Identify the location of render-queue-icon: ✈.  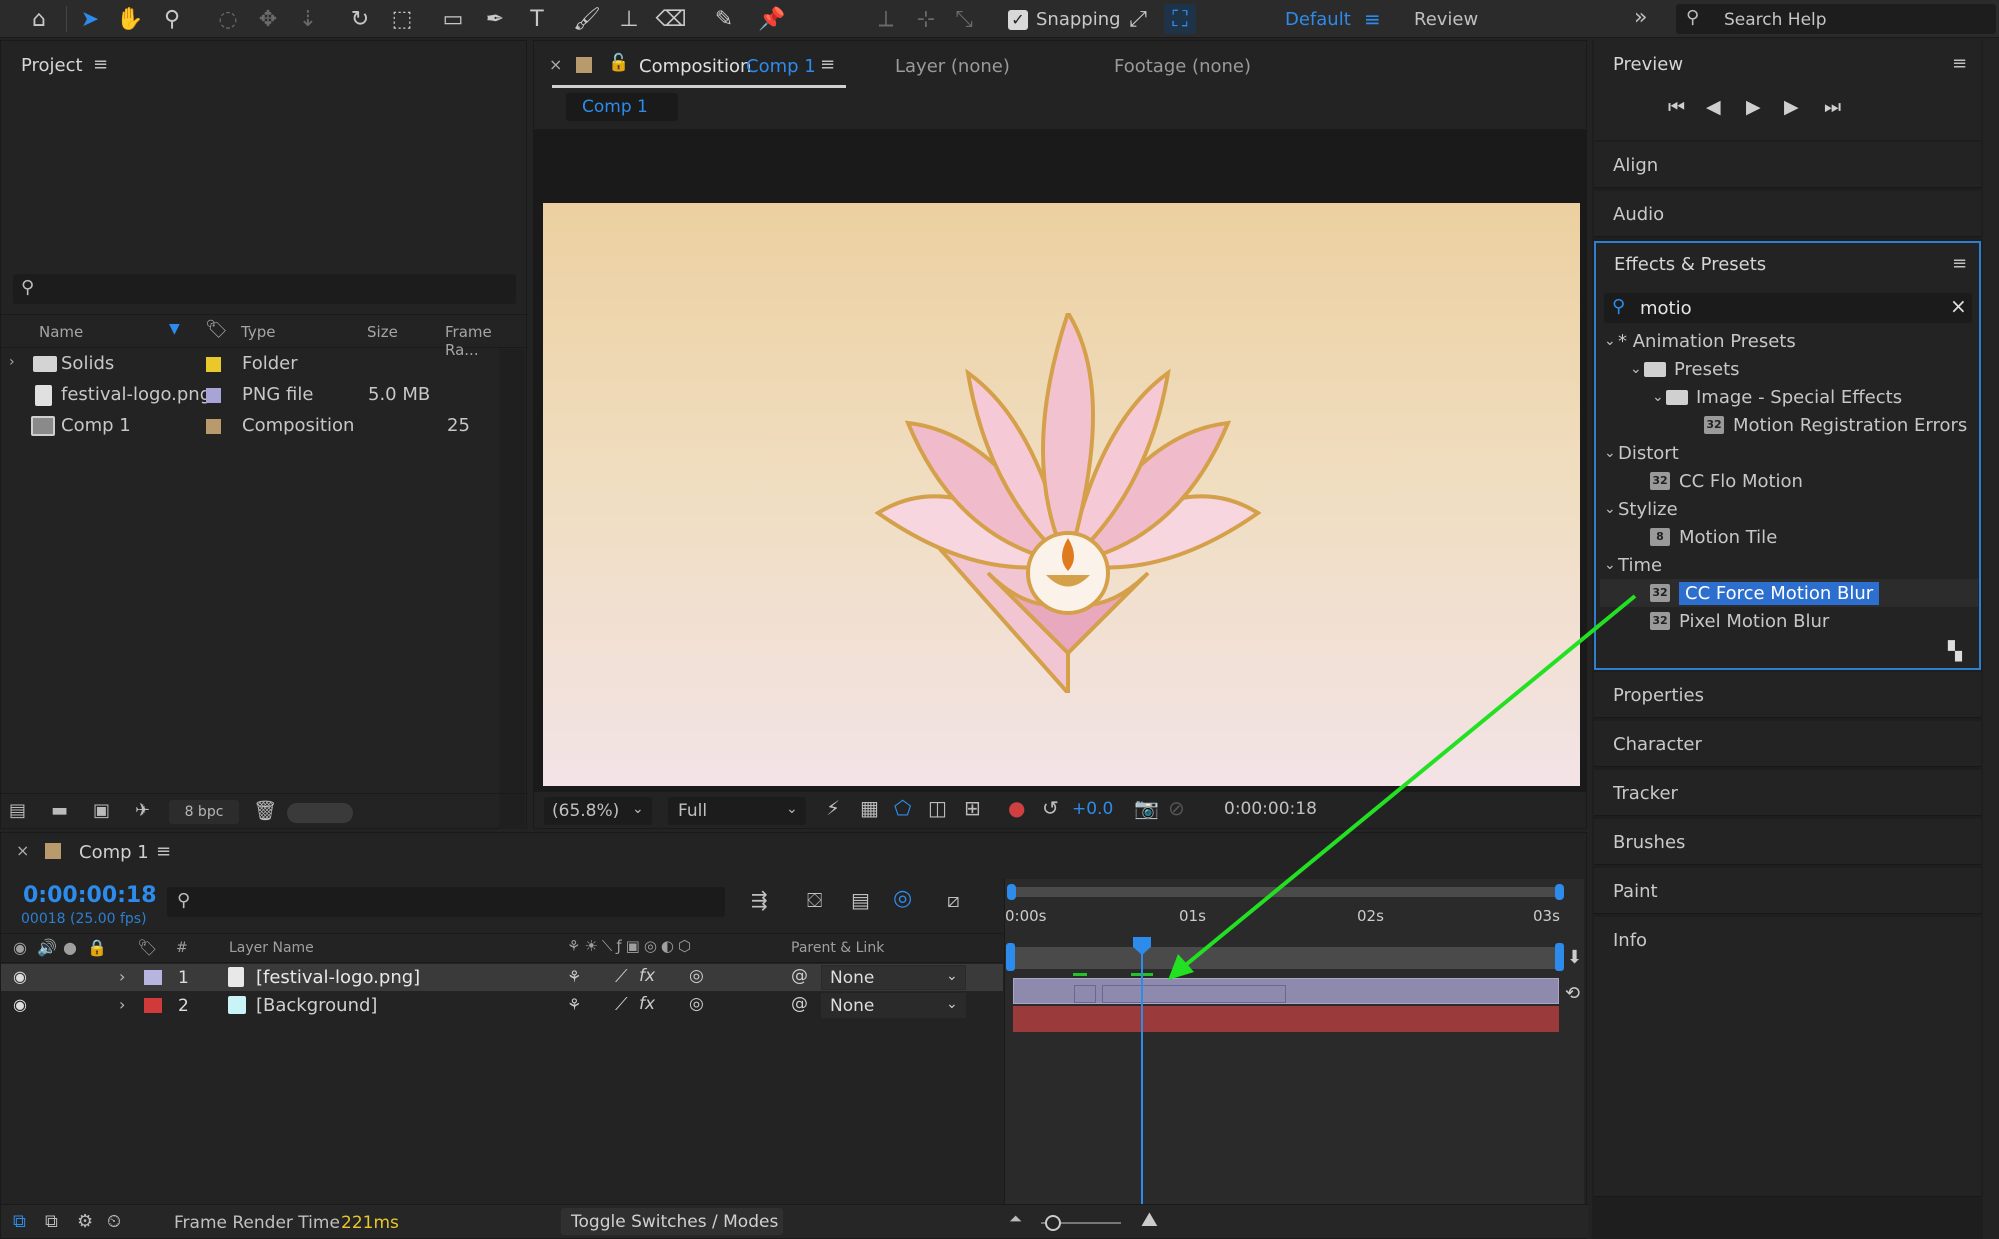
(142, 810).